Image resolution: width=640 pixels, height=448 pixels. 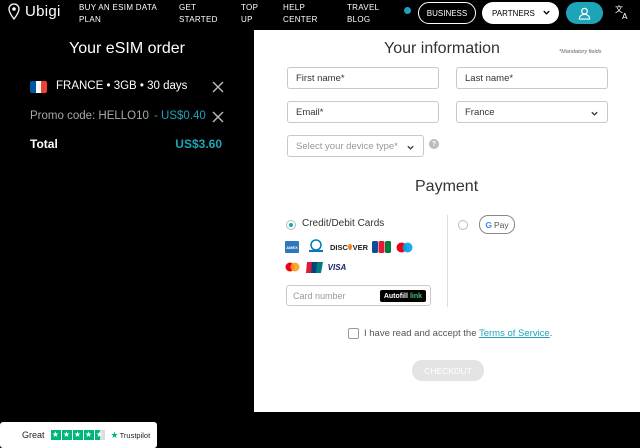 I want to click on total-label: Total, so click(x=44, y=144).